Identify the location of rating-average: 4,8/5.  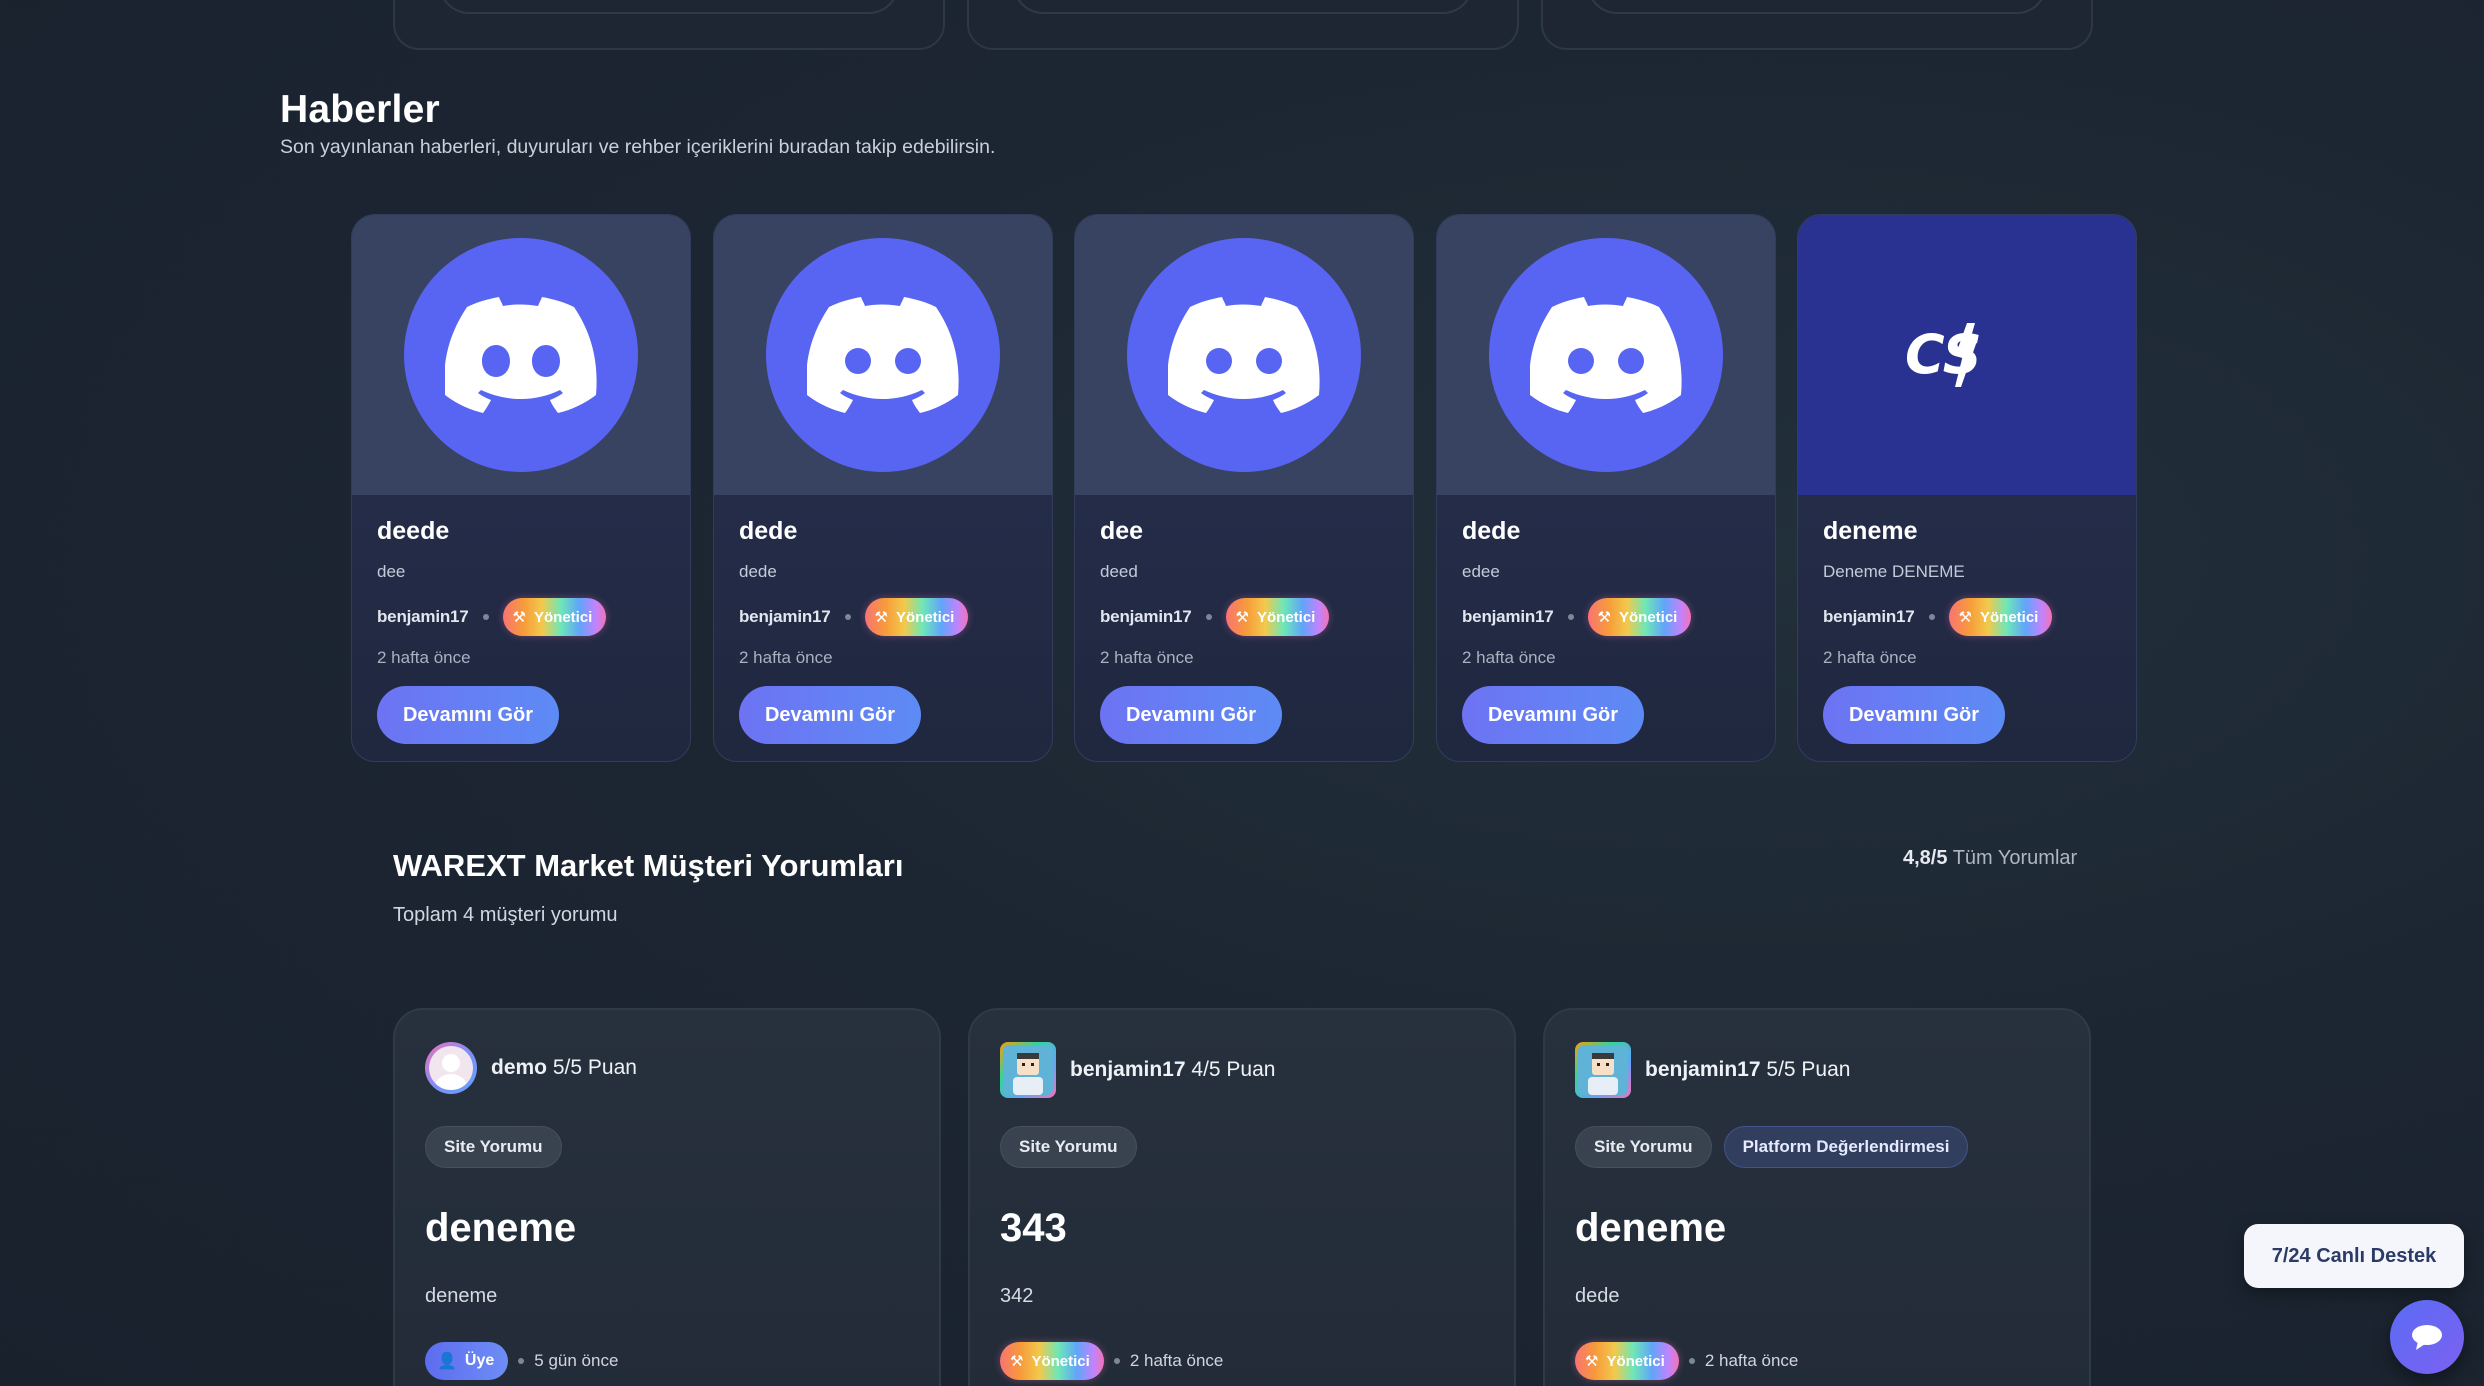
(1925, 858).